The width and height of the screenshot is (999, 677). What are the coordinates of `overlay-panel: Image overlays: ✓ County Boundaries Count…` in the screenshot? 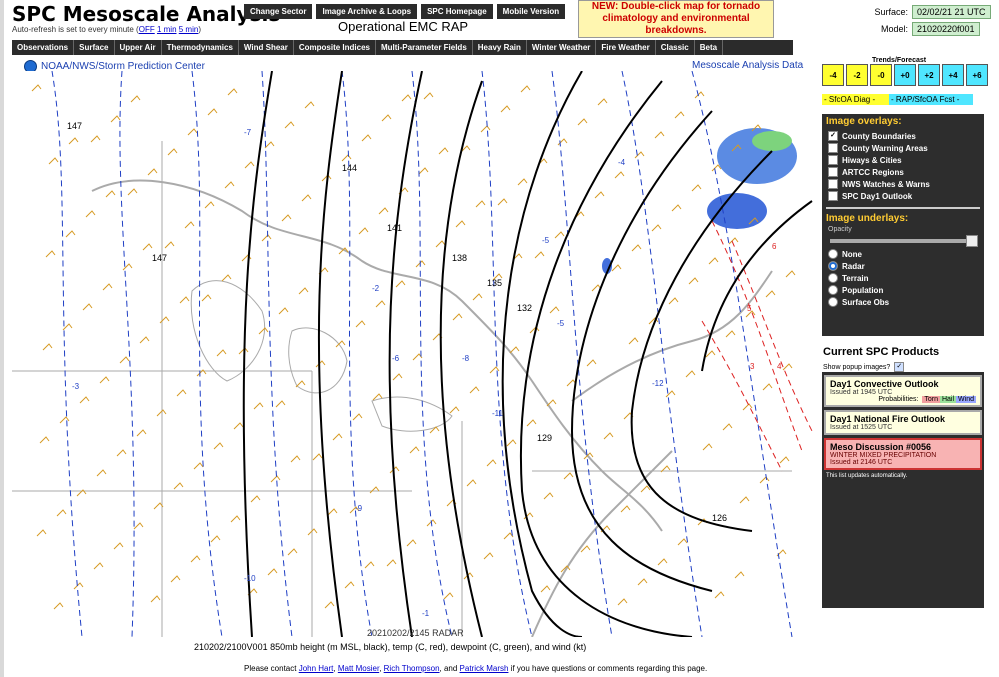 It's located at (903, 225).